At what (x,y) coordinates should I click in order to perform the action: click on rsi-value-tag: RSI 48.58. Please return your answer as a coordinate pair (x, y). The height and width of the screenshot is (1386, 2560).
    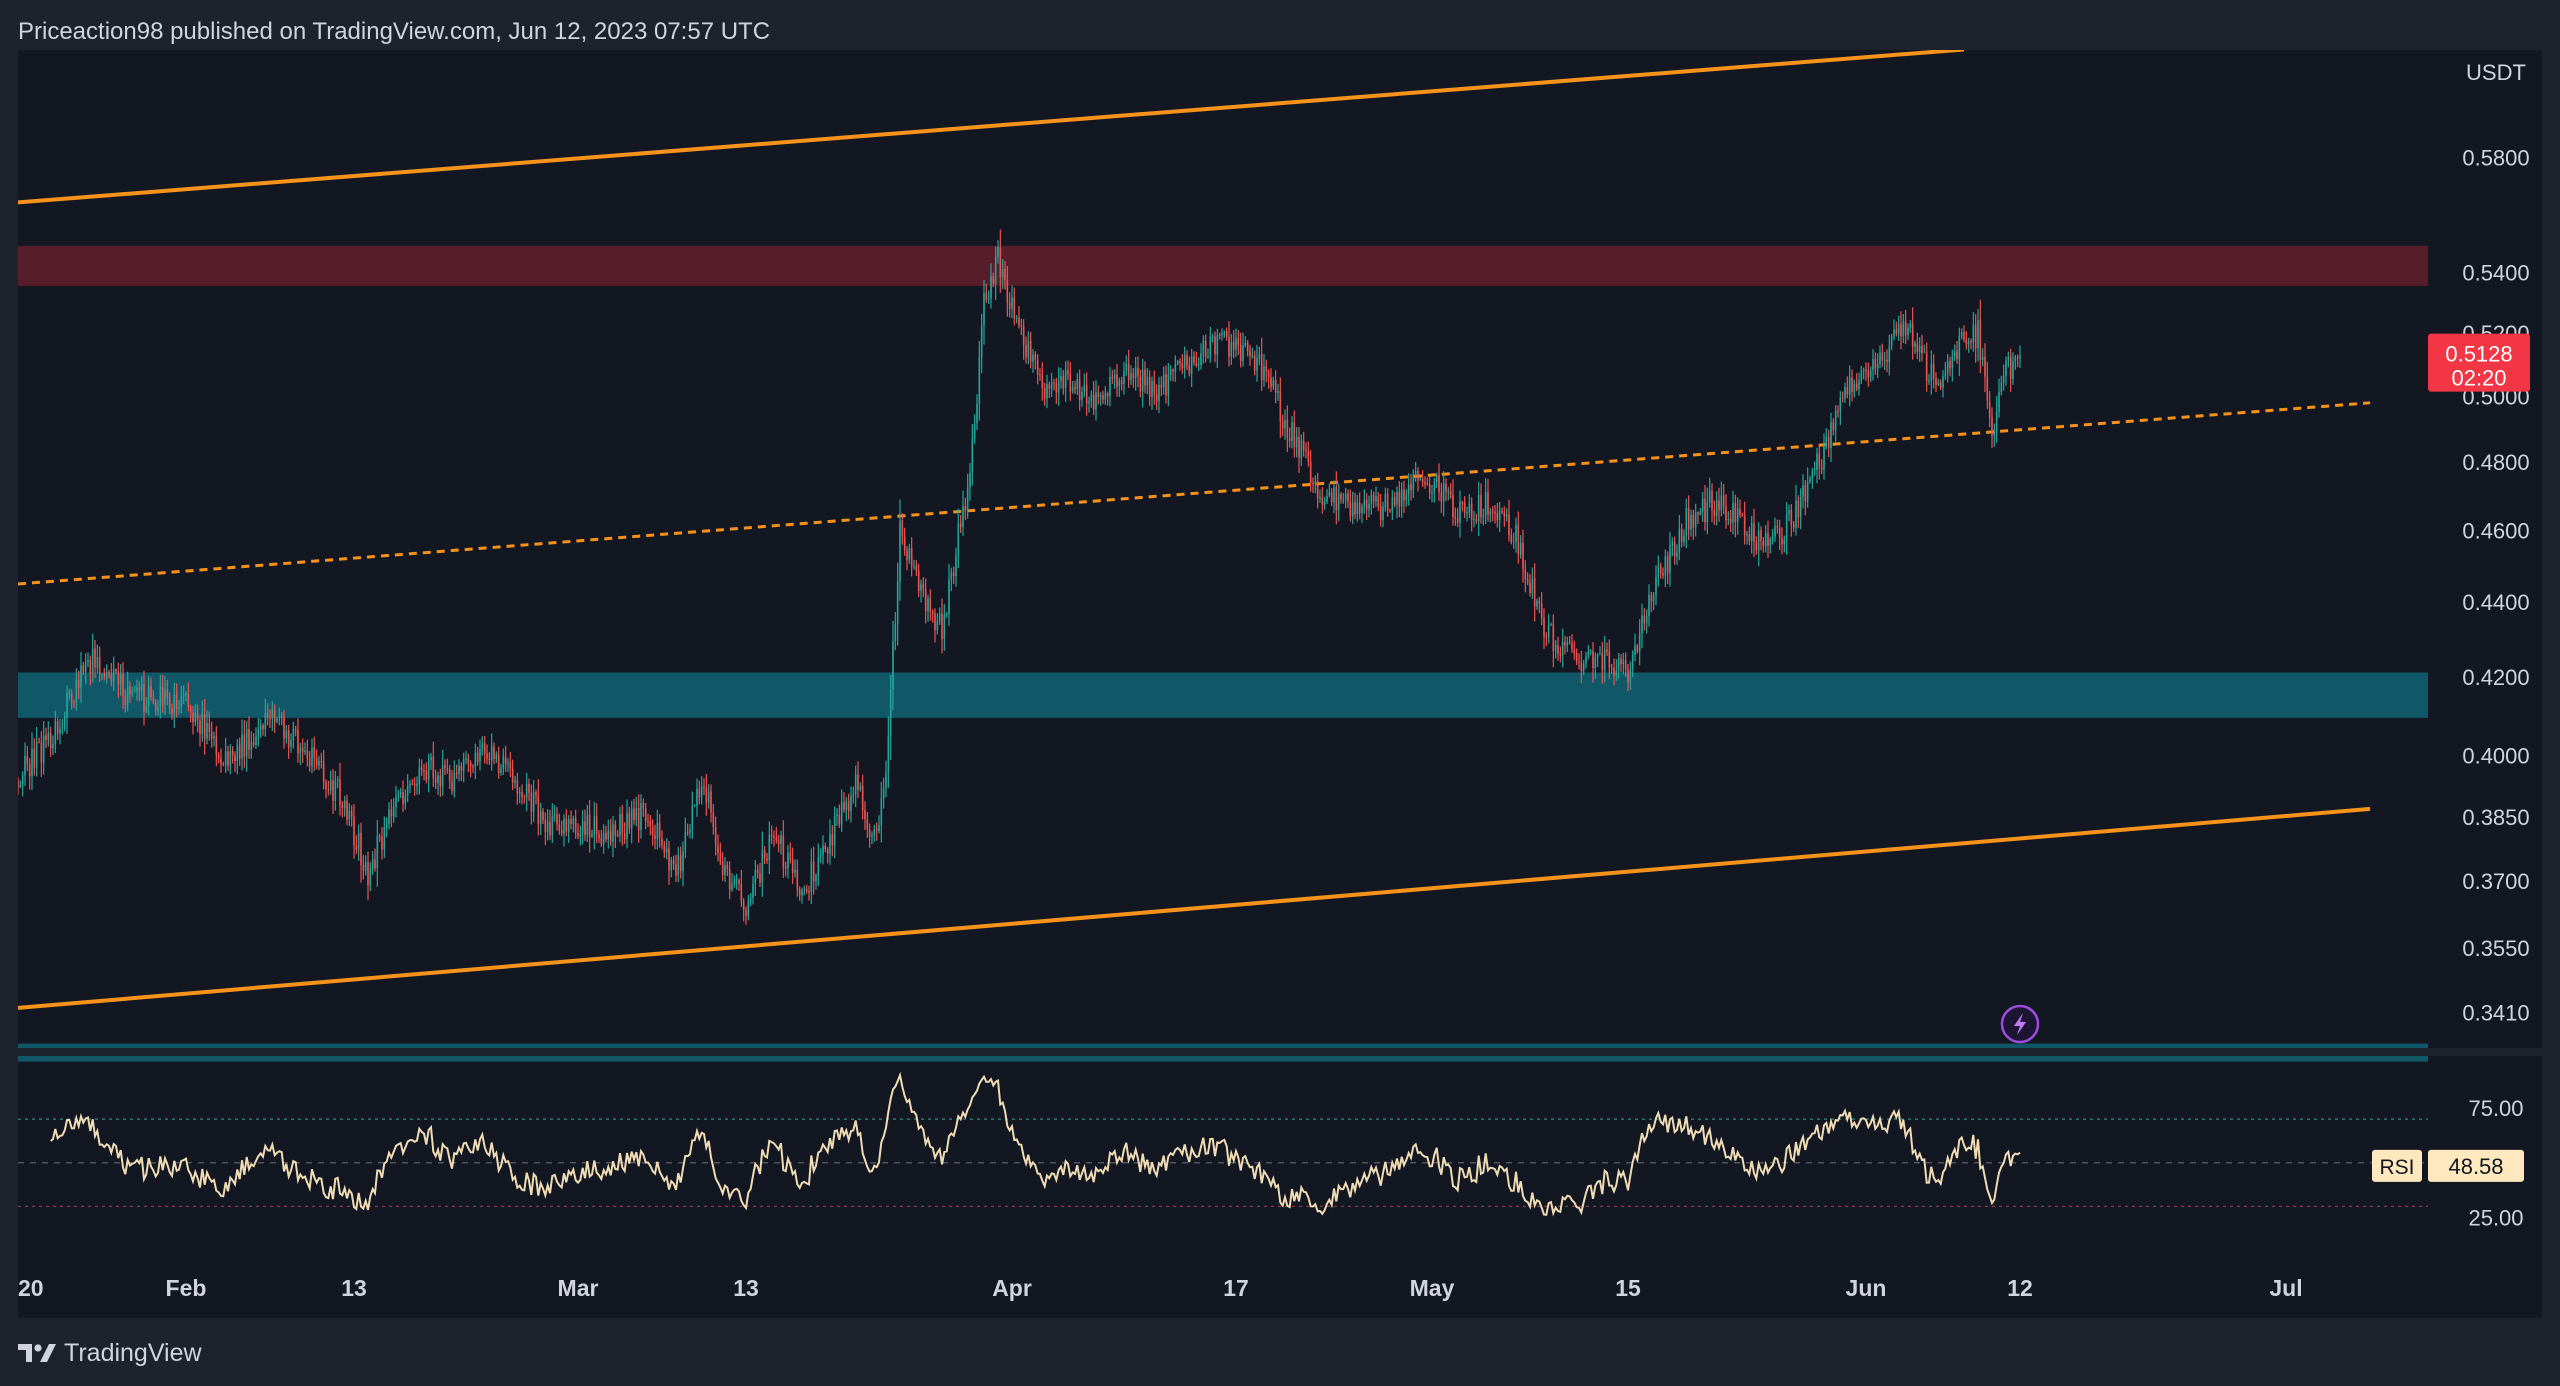
    Looking at the image, I should click on (2448, 1165).